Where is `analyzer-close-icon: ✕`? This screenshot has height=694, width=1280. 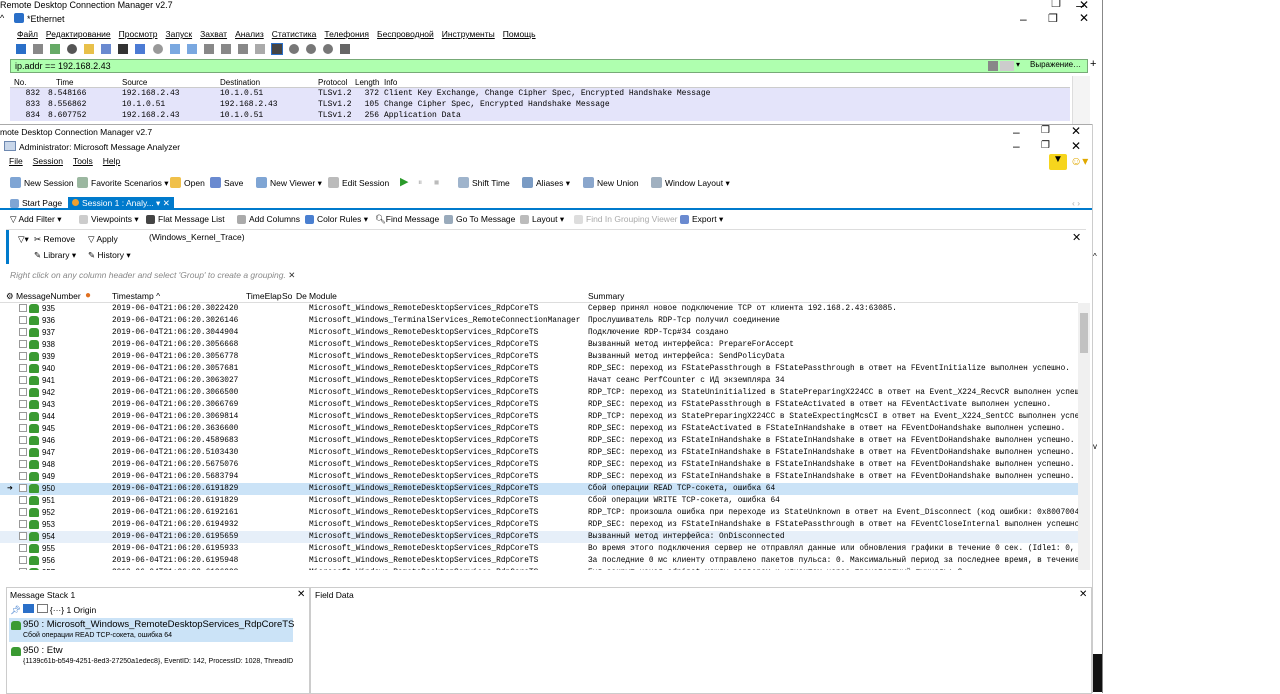
analyzer-close-icon: ✕ is located at coordinates (1076, 146).